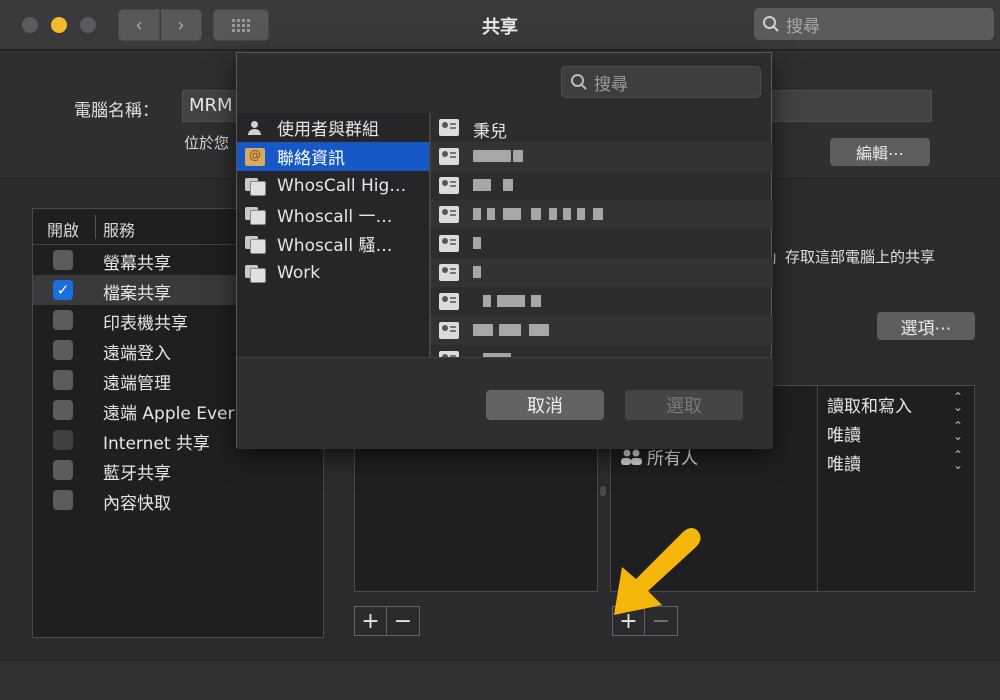  Describe the element at coordinates (311, 159) in the screenshot. I see `source-label: 聯絡資訊` at that location.